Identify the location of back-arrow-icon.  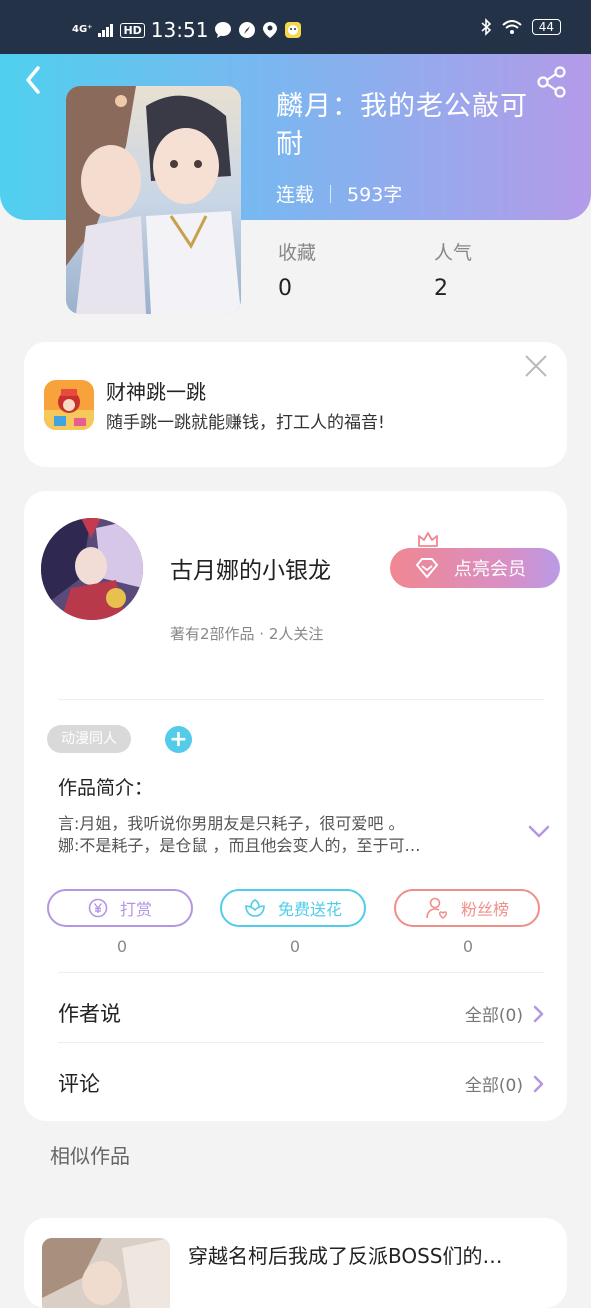
(34, 80).